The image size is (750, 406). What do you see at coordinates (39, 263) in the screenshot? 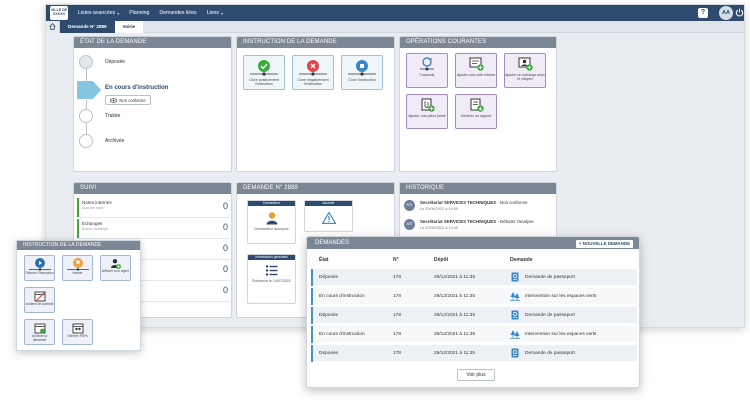
I see `play-circle-icon` at bounding box center [39, 263].